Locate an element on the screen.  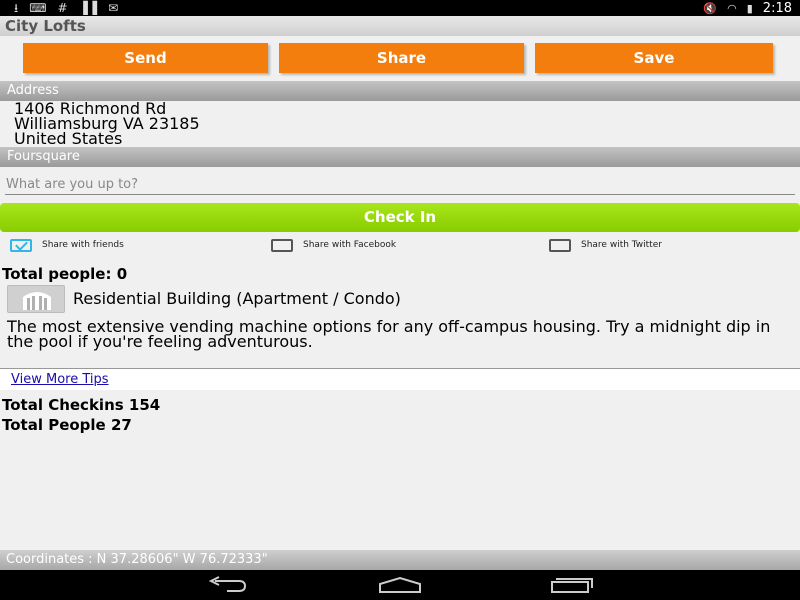
status-input is located at coordinates (400, 185).